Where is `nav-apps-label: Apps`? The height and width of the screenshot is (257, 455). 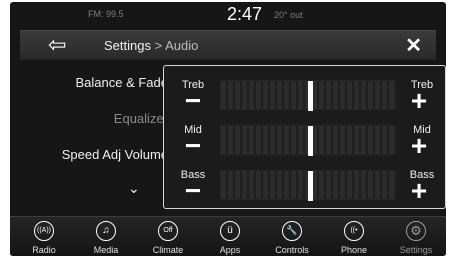
nav-apps-label: Apps is located at coordinates (230, 250).